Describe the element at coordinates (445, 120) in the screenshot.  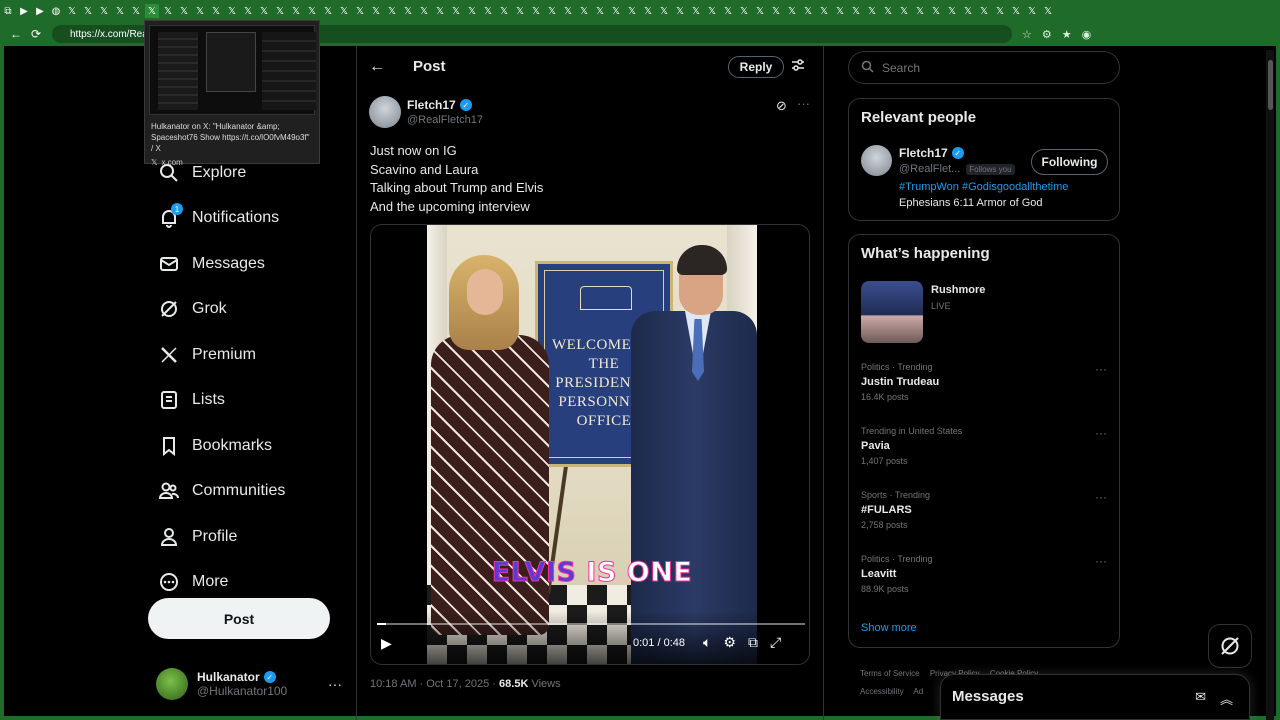
I see `author-handle: @RealFletch17` at that location.